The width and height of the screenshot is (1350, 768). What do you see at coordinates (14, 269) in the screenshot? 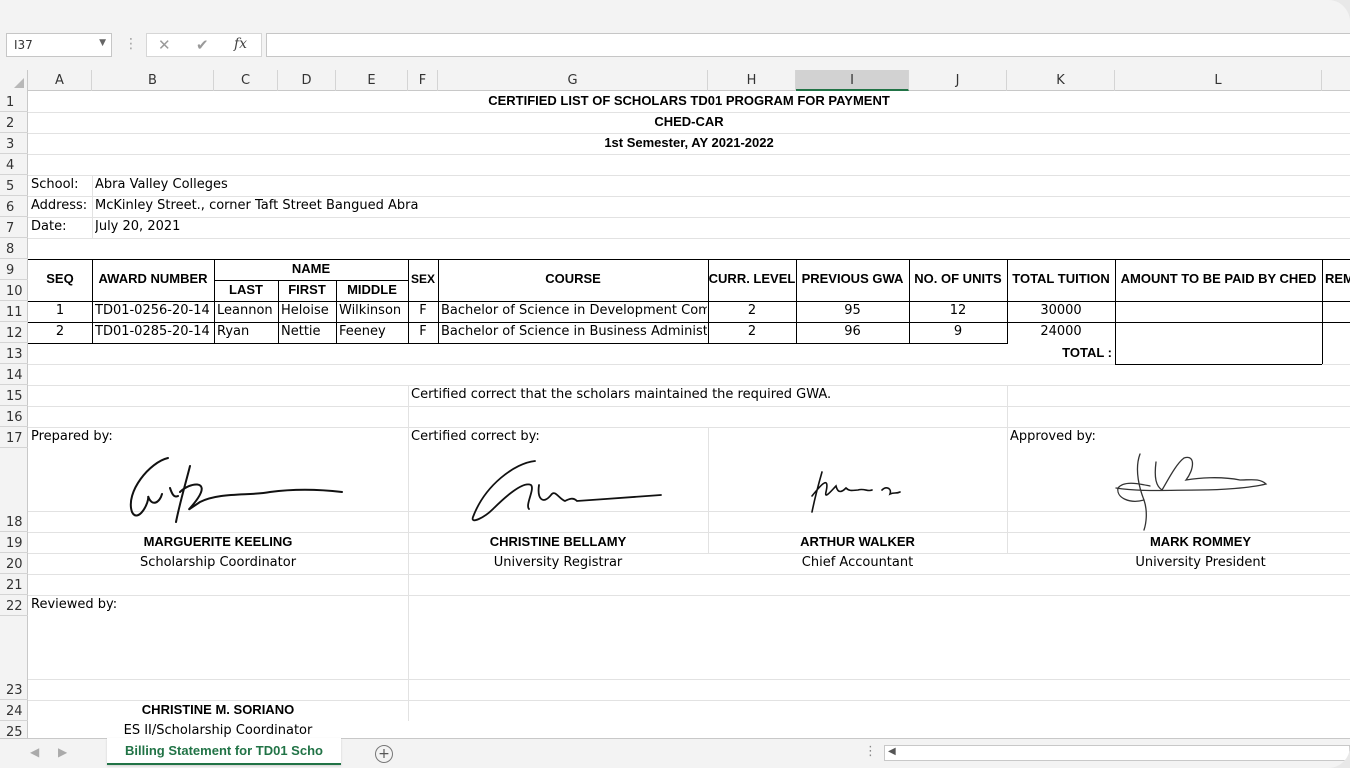
I see `row-header: 9` at bounding box center [14, 269].